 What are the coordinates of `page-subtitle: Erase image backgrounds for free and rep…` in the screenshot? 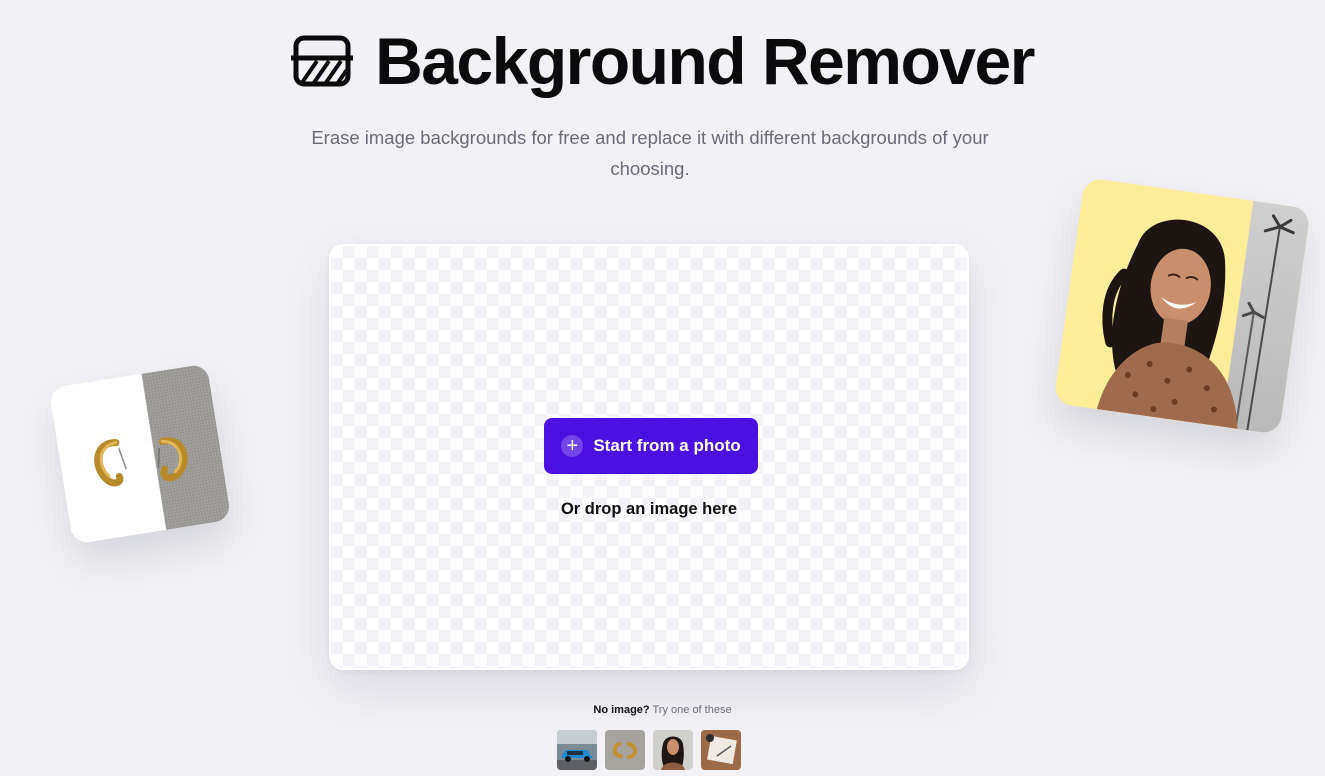 It's located at (650, 153).